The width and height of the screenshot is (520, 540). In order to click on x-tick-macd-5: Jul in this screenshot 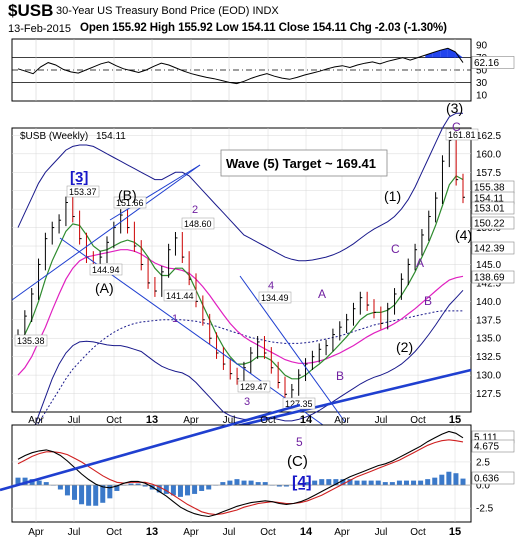, I will do `click(229, 532)`.